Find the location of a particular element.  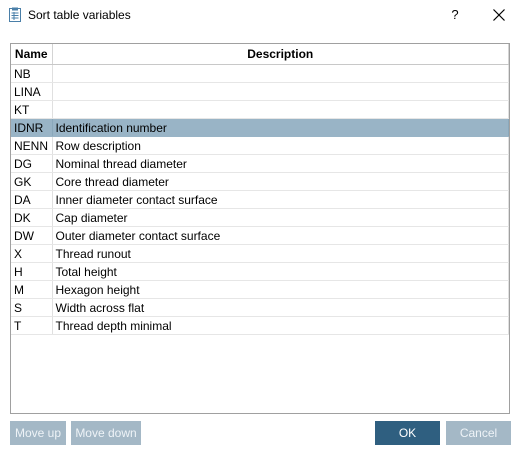

help-button: ? is located at coordinates (455, 15).